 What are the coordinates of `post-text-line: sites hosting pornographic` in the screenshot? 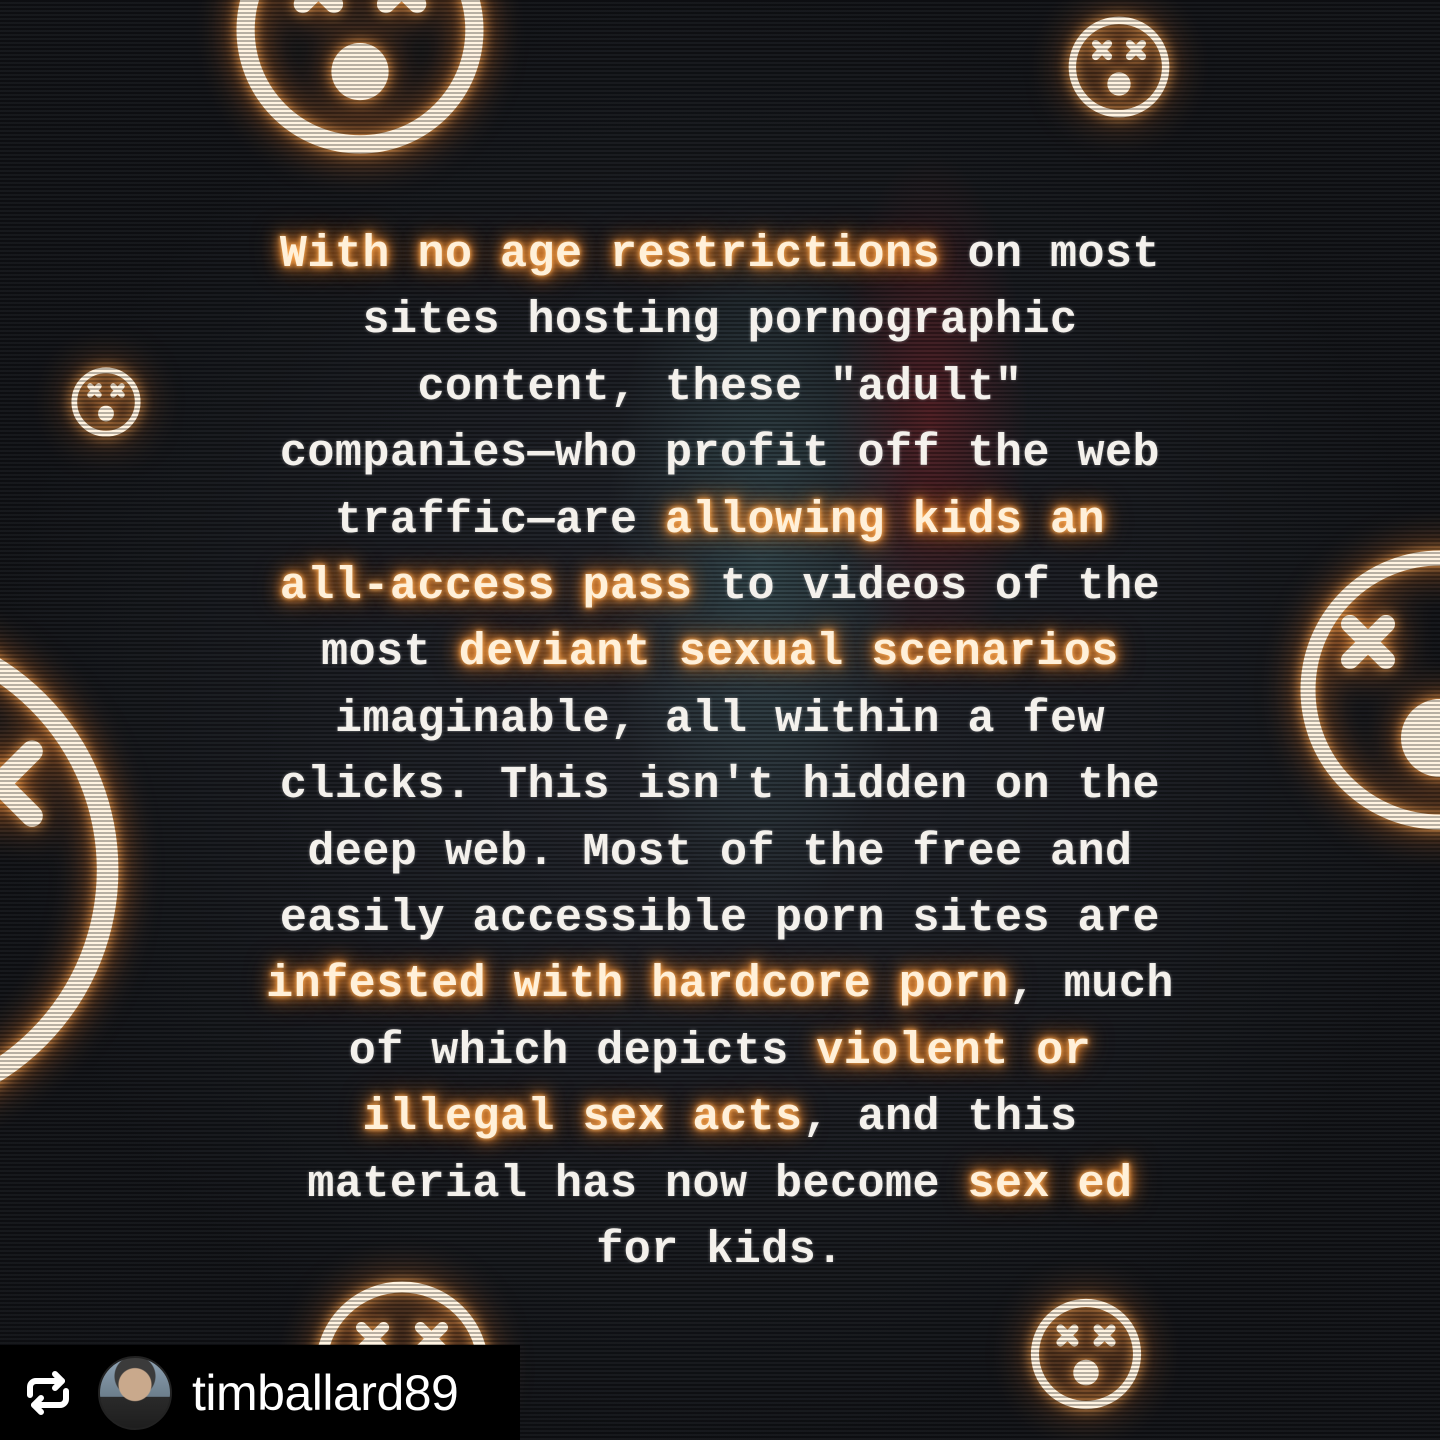 It's located at (720, 321).